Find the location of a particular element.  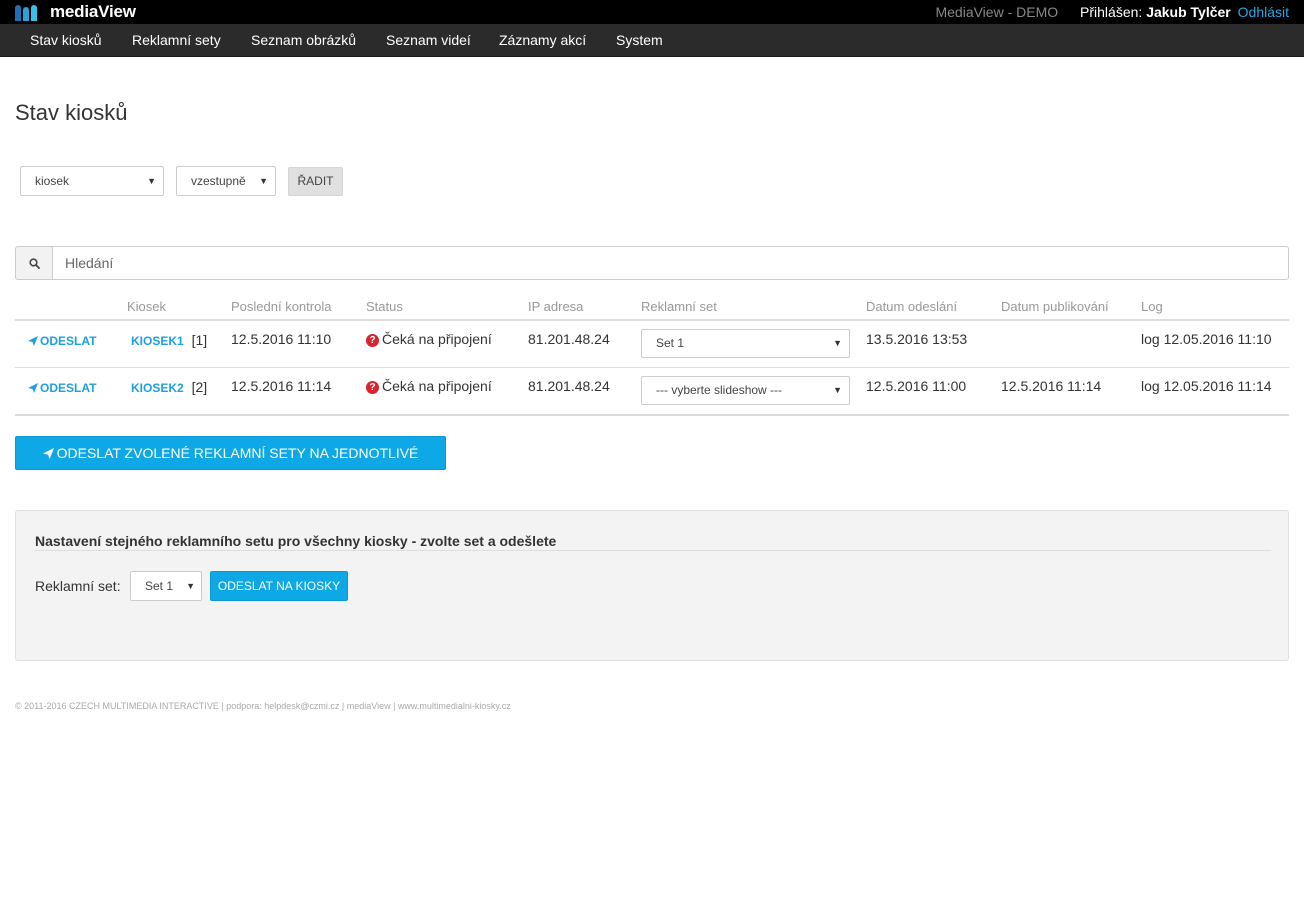

bulk-ad-set-select: Set 1 ▼ is located at coordinates (166, 586).